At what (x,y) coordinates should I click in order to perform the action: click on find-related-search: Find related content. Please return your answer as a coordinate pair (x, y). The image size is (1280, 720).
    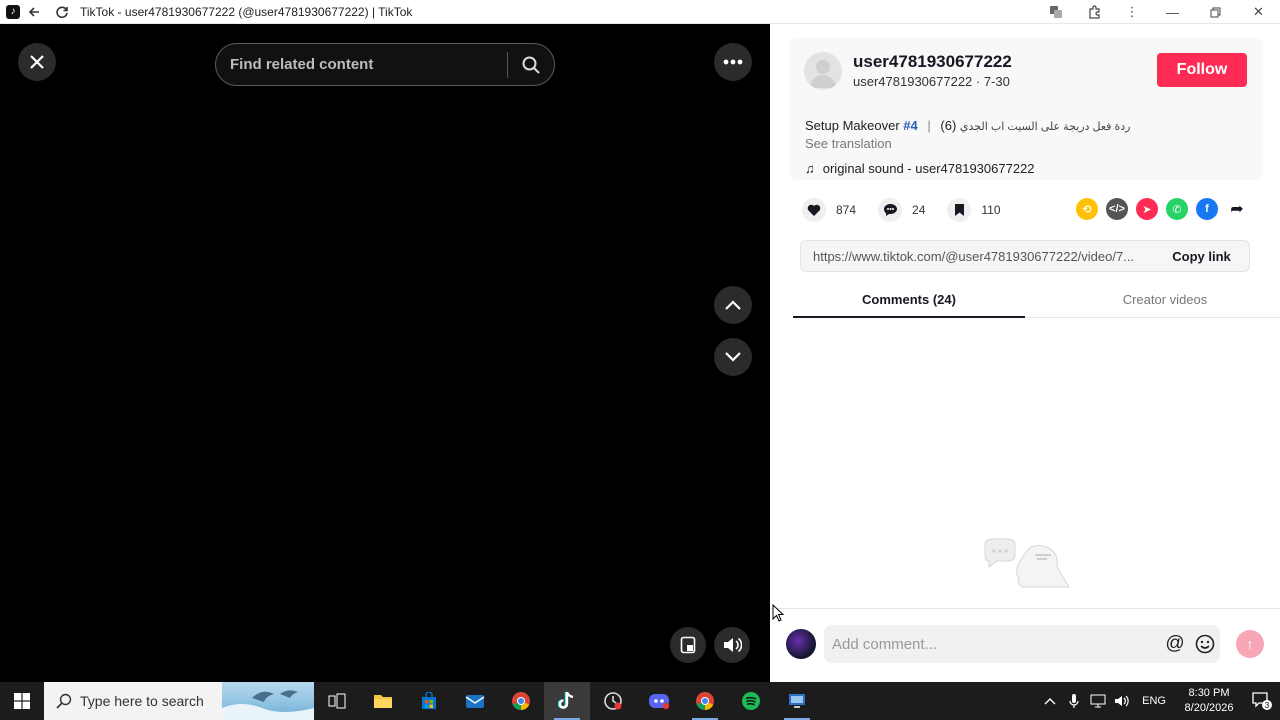
    Looking at the image, I should click on (385, 64).